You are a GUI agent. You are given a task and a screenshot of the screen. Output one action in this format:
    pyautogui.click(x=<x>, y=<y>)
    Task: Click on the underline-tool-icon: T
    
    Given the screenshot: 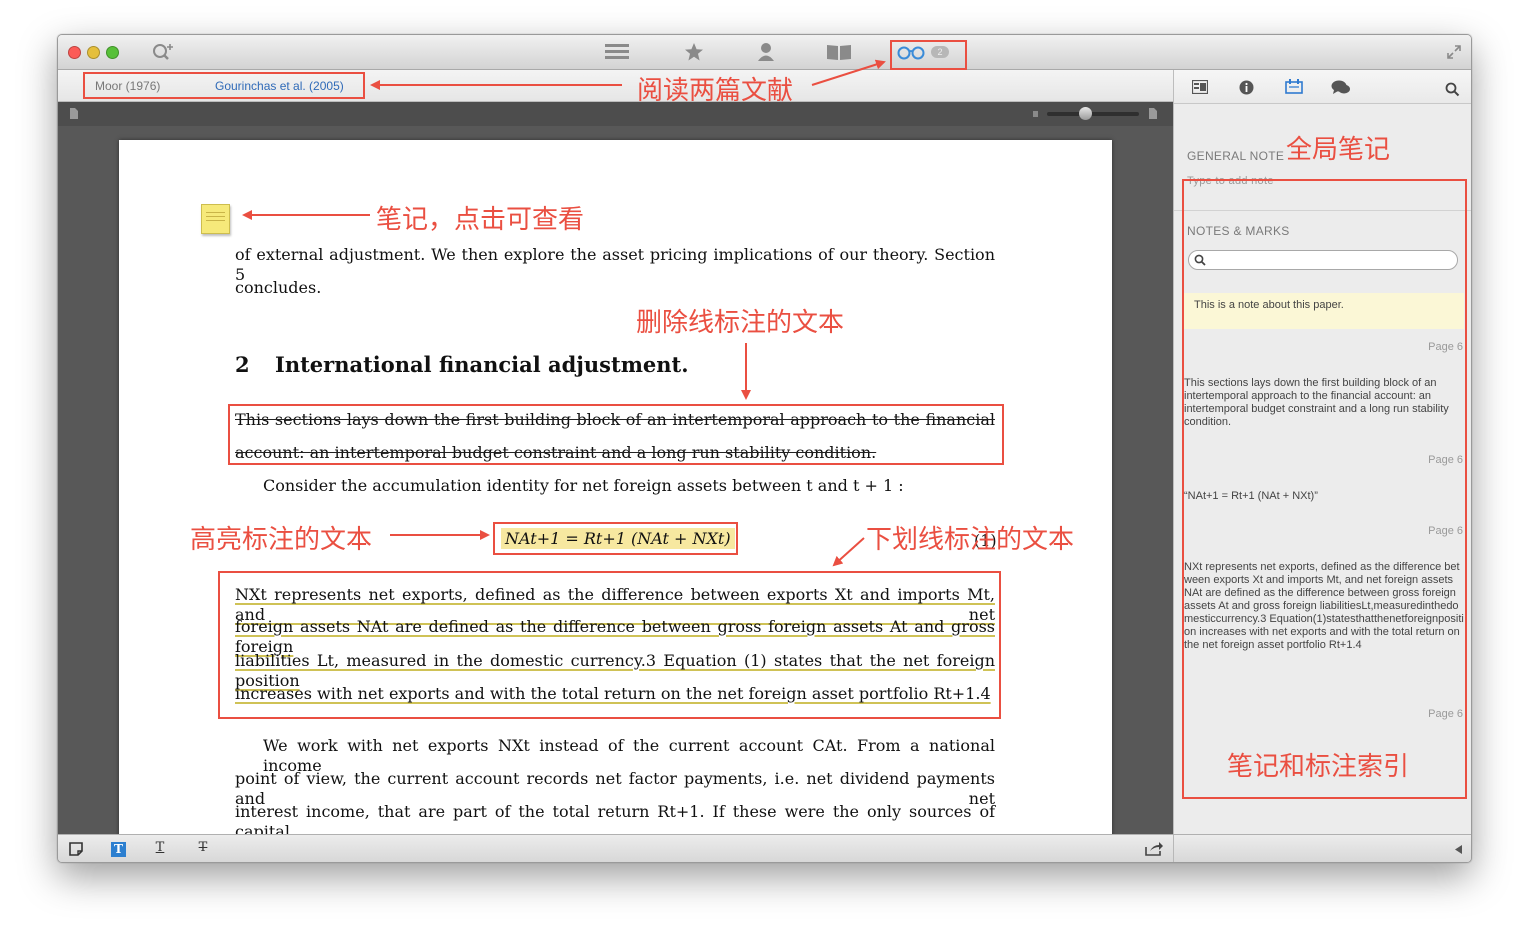 What is the action you would take?
    pyautogui.click(x=160, y=847)
    